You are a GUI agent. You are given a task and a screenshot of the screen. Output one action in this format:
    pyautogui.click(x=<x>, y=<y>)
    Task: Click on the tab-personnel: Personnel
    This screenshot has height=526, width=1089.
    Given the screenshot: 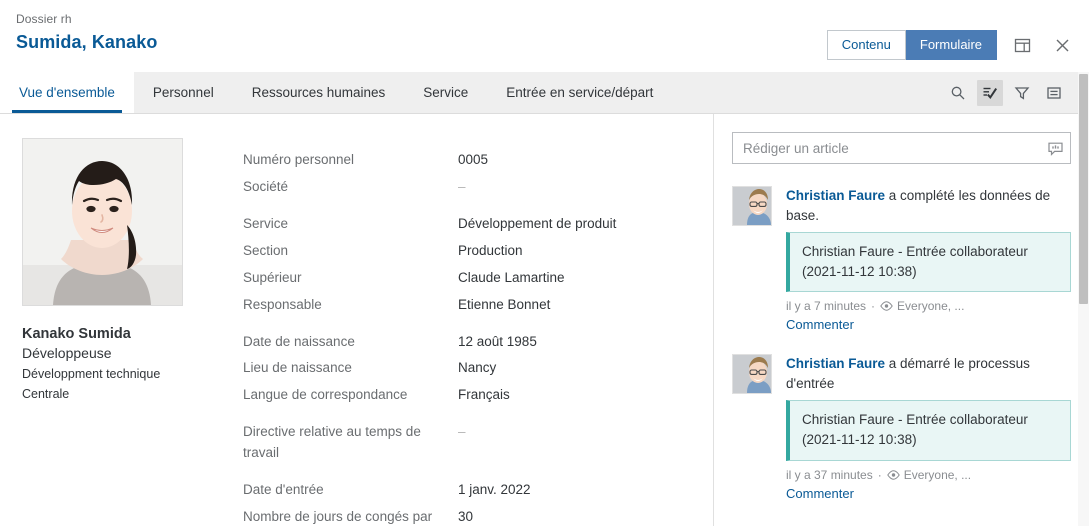 What is the action you would take?
    pyautogui.click(x=183, y=92)
    